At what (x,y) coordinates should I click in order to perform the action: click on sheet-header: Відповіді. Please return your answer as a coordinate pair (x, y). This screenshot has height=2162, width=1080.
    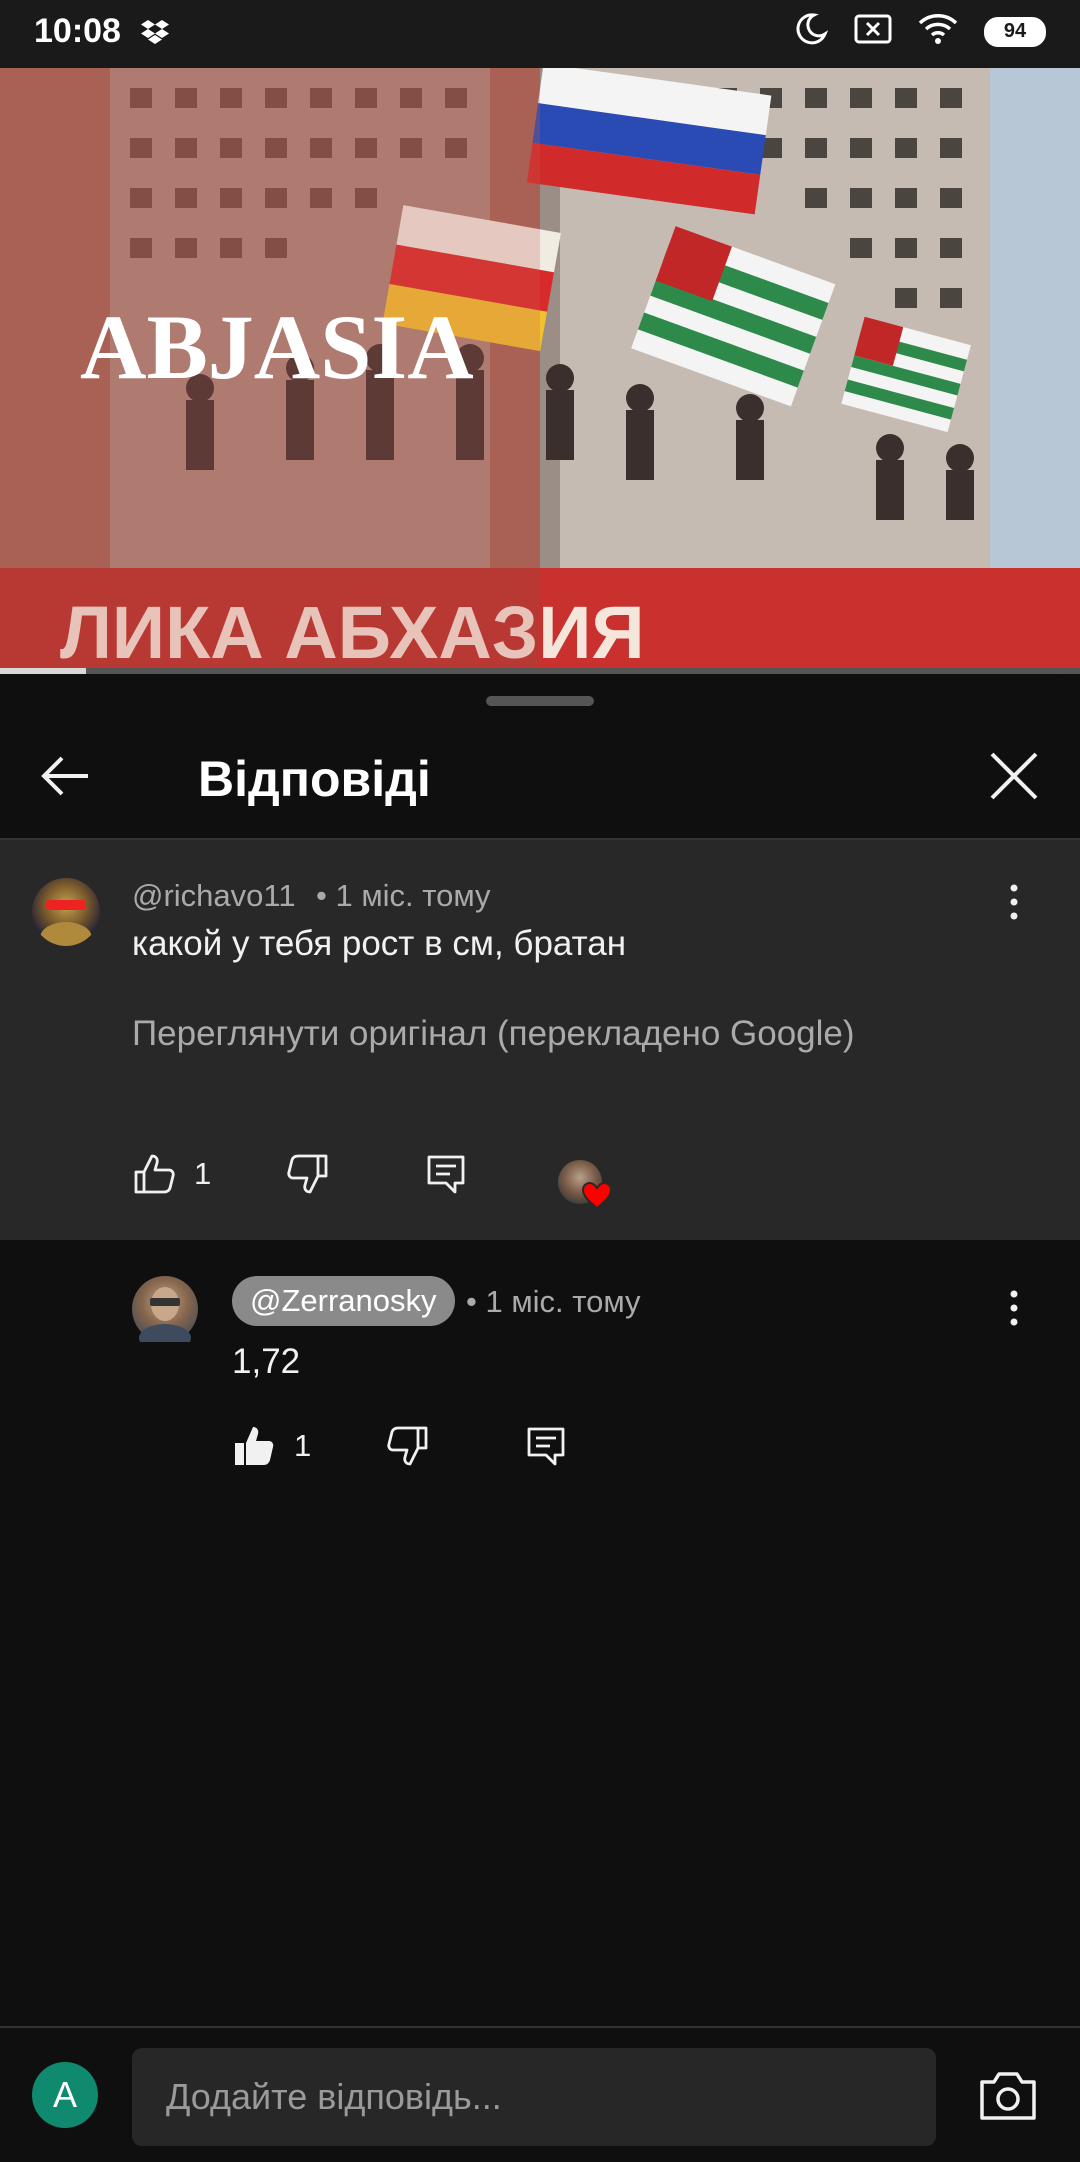
    Looking at the image, I should click on (540, 777).